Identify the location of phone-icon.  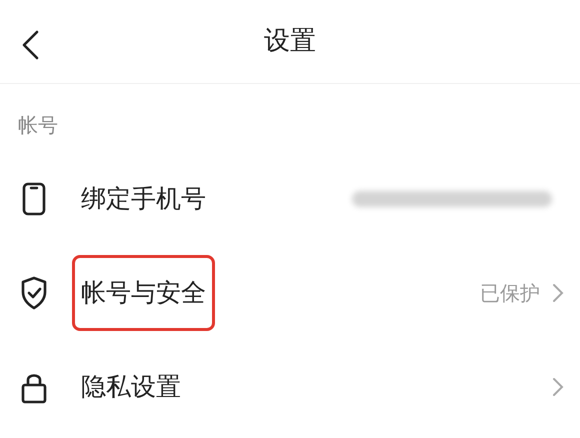
(34, 199).